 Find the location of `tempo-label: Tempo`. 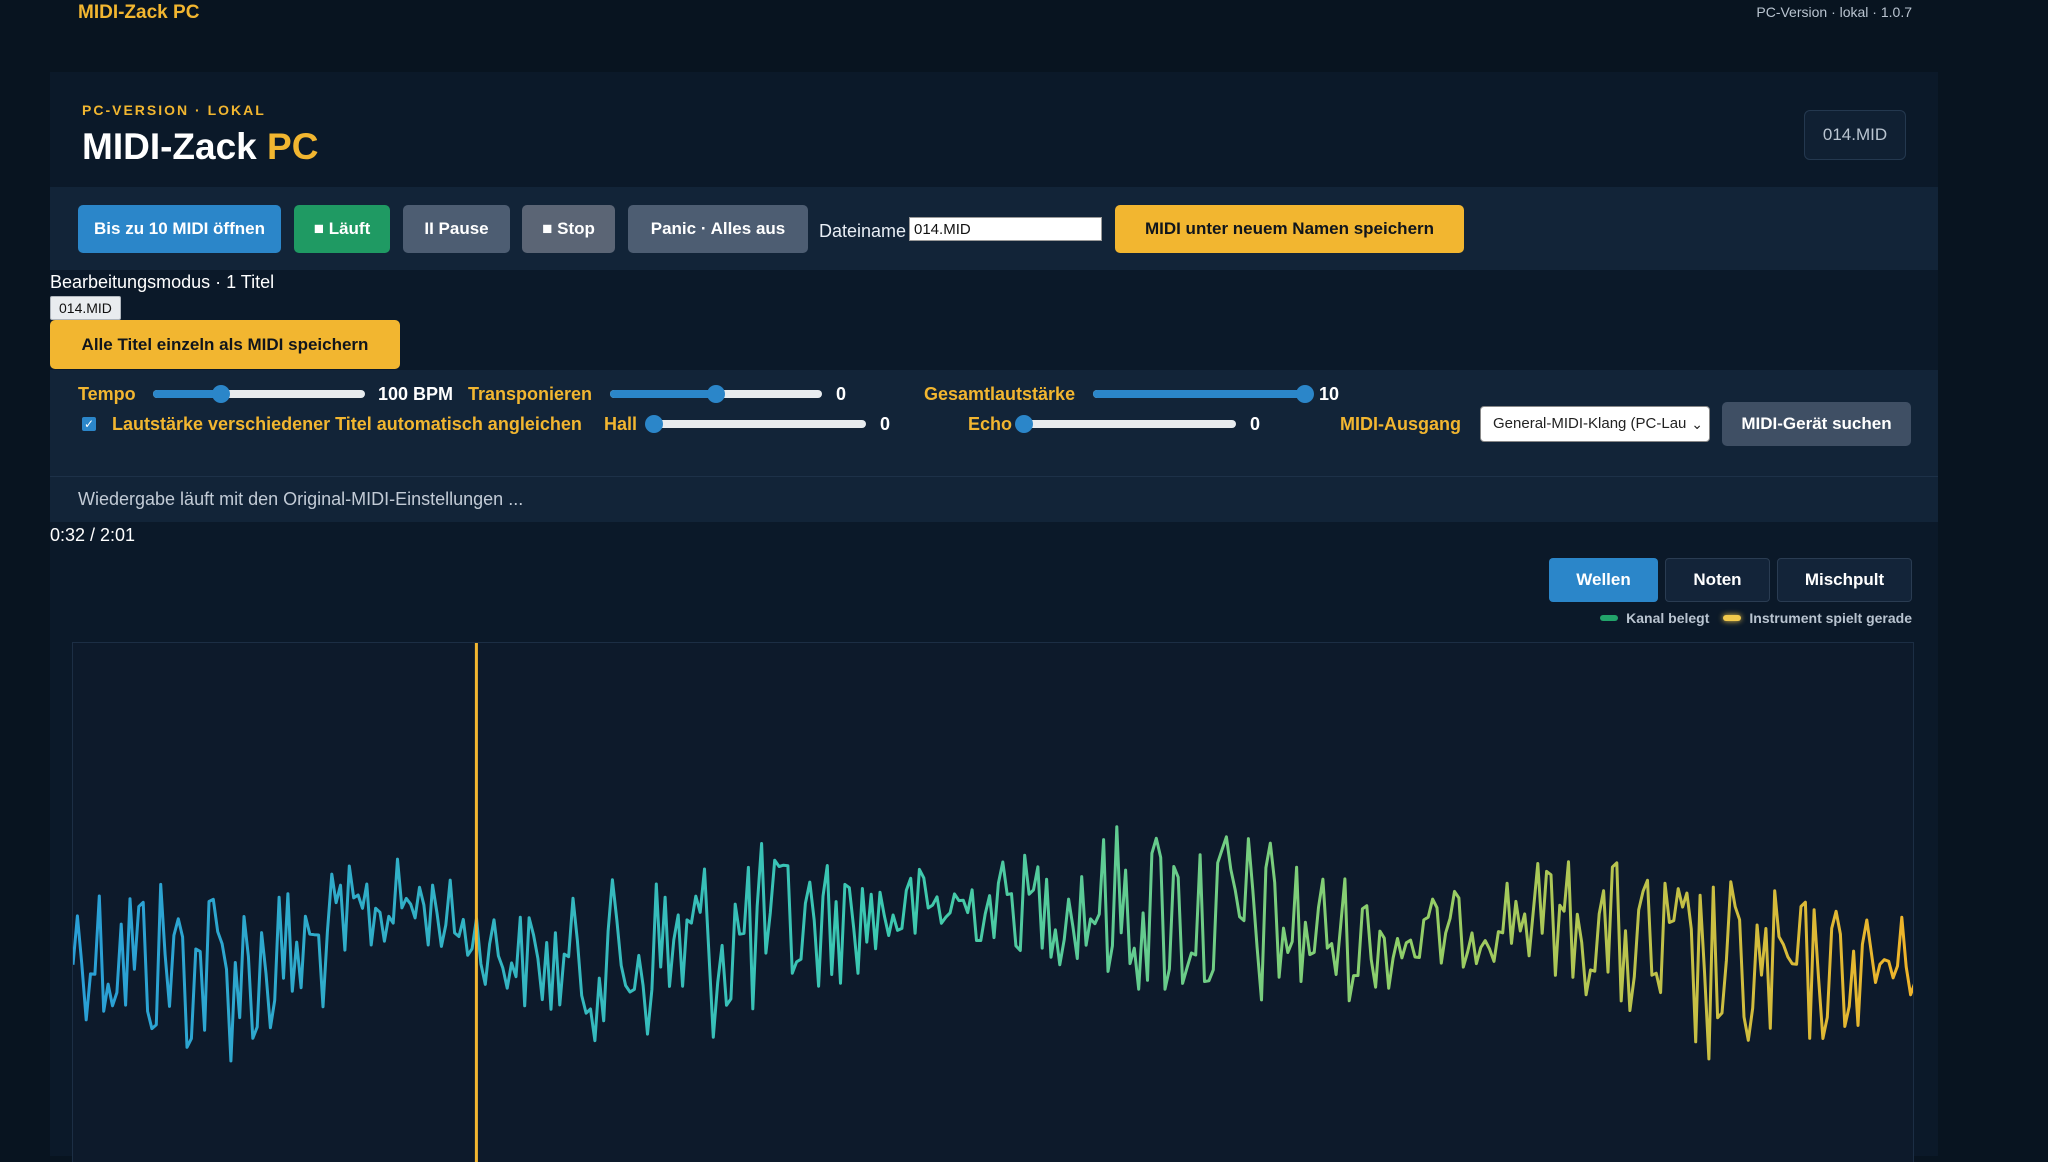

tempo-label: Tempo is located at coordinates (107, 394).